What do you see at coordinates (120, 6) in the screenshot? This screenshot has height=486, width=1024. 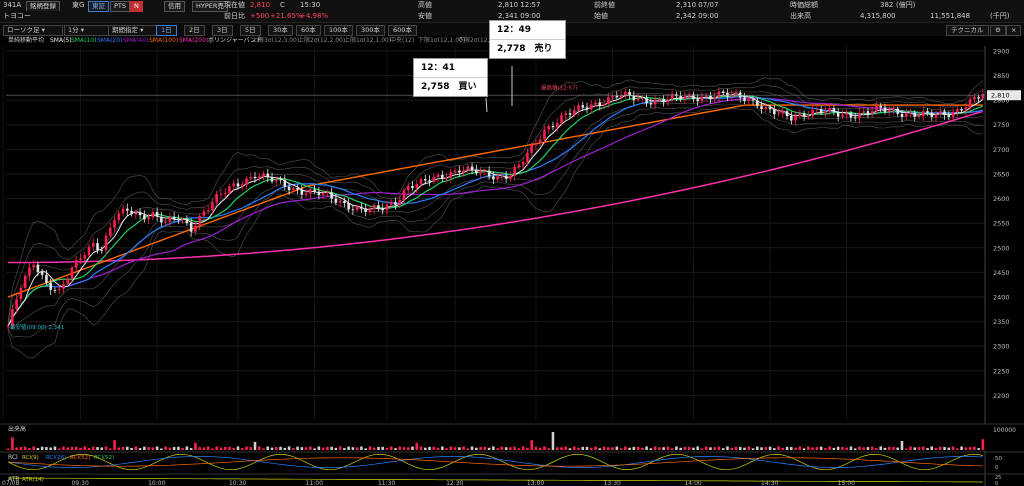 I see `pts-button: PTS` at bounding box center [120, 6].